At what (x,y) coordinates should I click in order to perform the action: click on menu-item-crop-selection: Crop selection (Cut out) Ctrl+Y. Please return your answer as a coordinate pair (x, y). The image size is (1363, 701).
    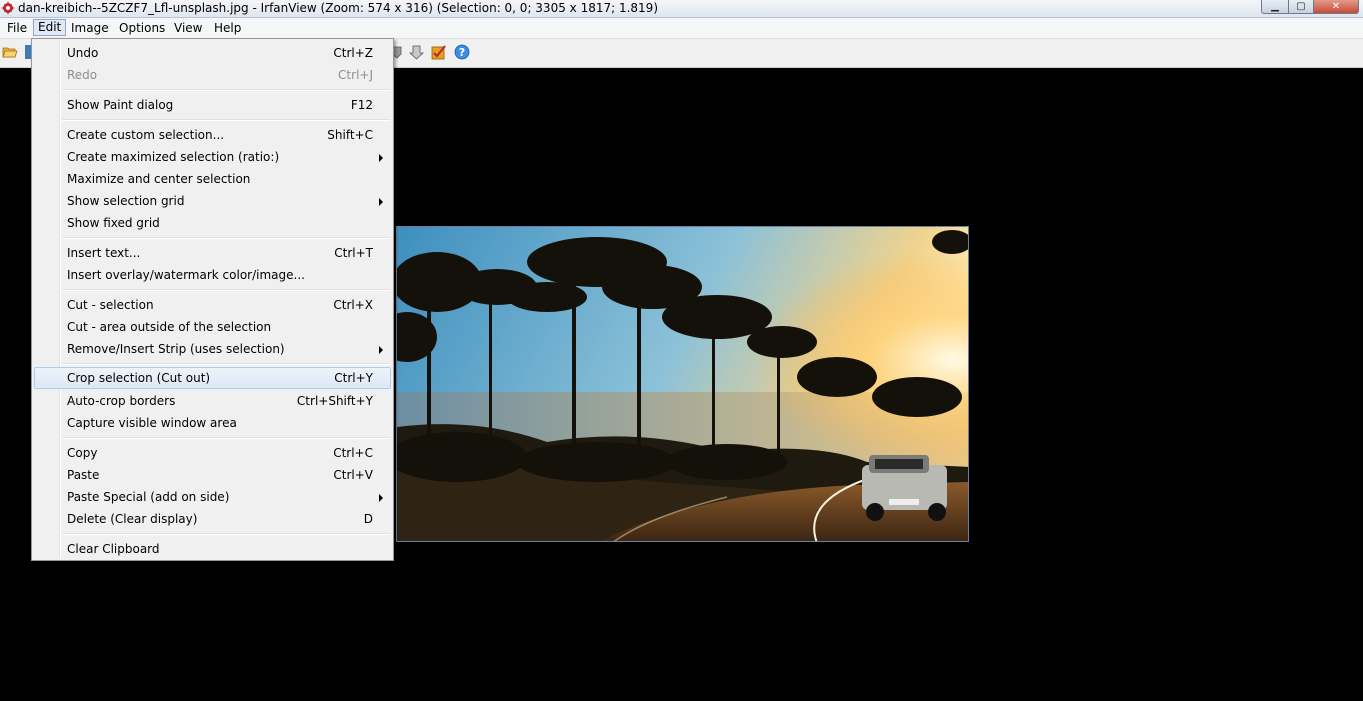
    Looking at the image, I should click on (212, 378).